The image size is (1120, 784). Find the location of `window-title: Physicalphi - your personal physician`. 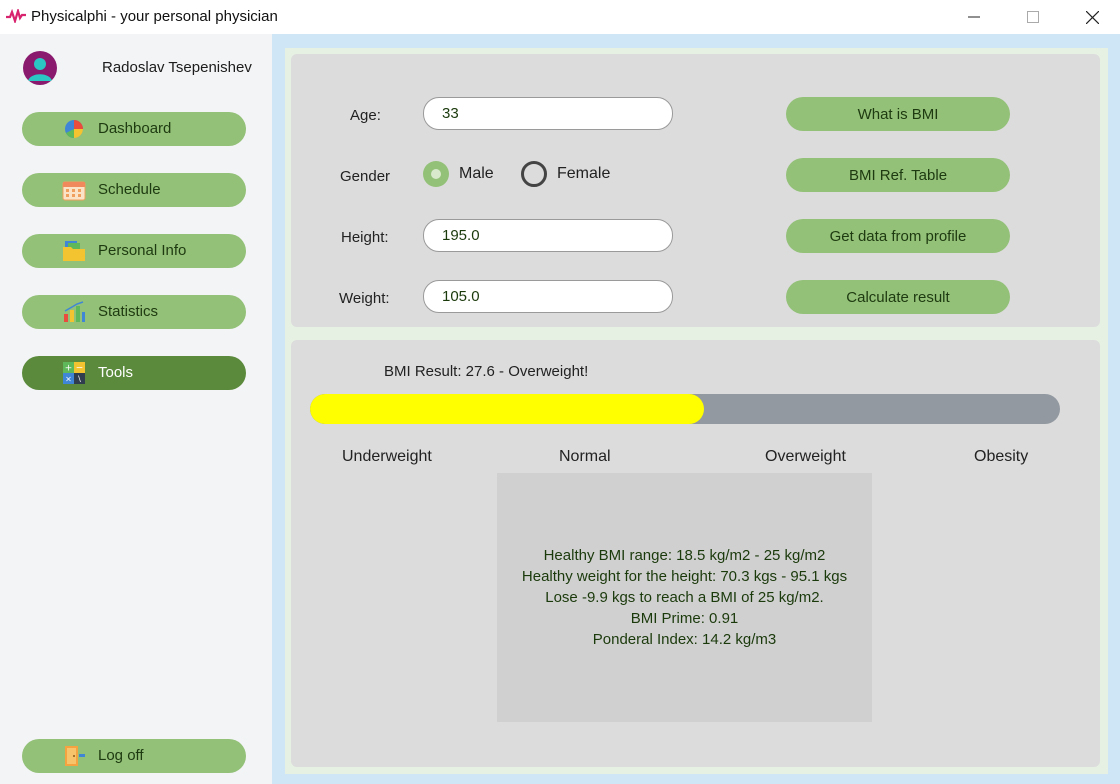

window-title: Physicalphi - your personal physician is located at coordinates (154, 16).